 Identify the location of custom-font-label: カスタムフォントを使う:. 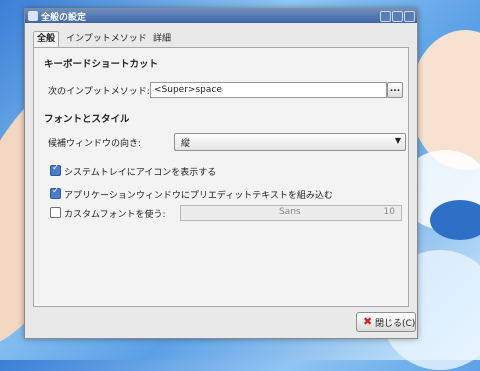
(115, 213).